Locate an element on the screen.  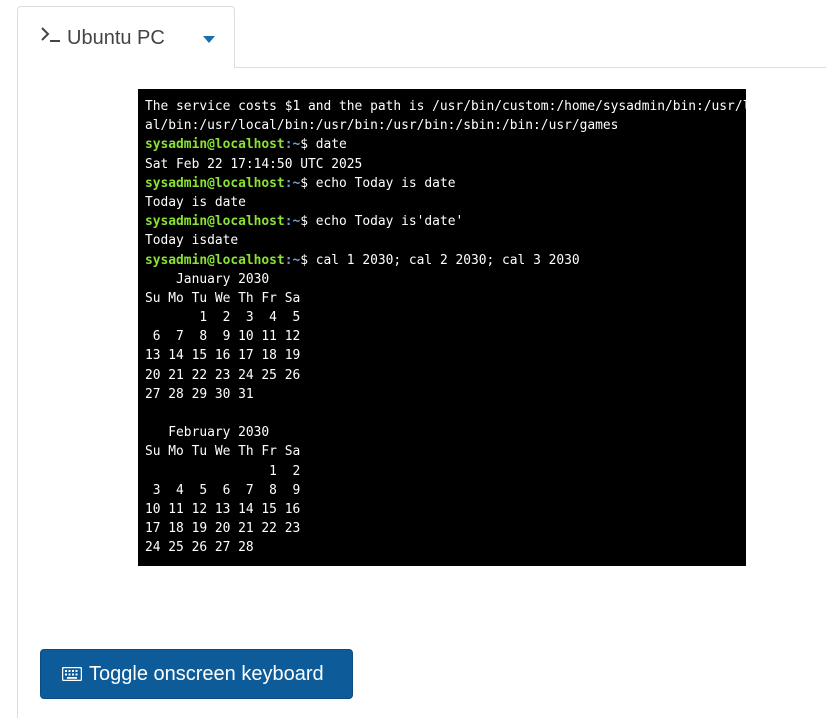
terminal-prompt-line: sysadmin@localhost:~$ date is located at coordinates (445, 144).